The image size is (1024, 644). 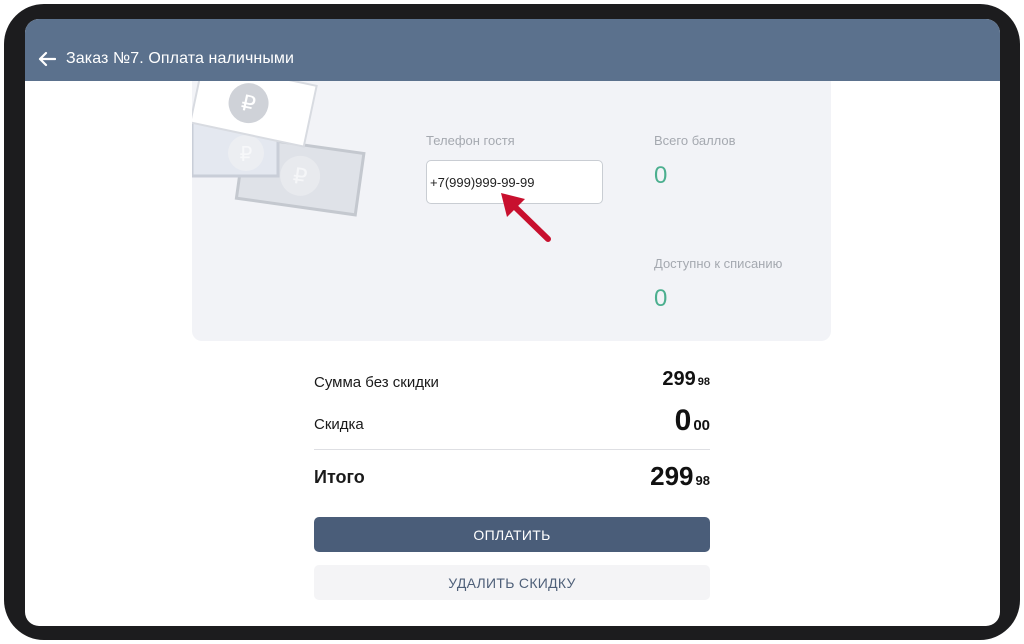 I want to click on total-points-value: 0, so click(x=661, y=175).